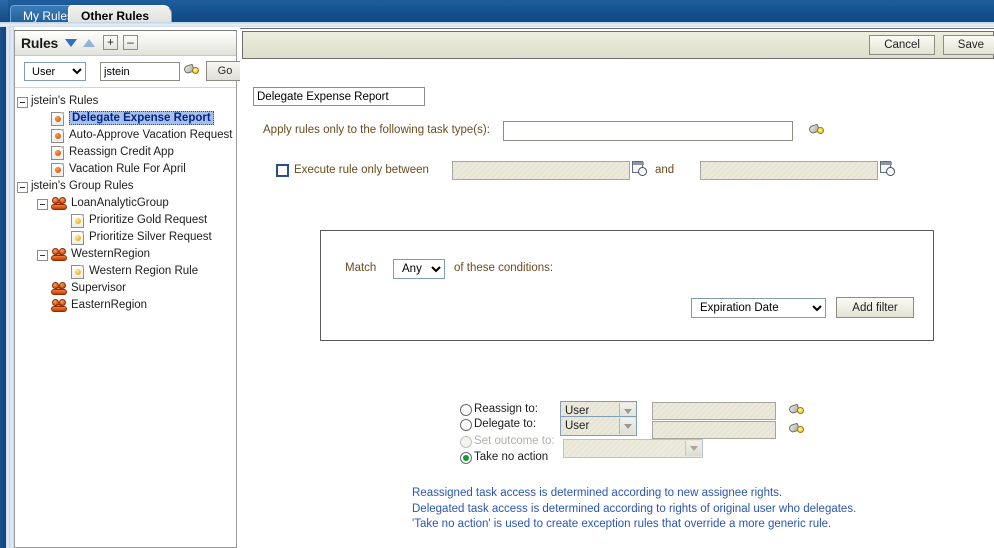 The height and width of the screenshot is (548, 994). What do you see at coordinates (505, 424) in the screenshot?
I see `delegate-to-label: Delegate to:` at bounding box center [505, 424].